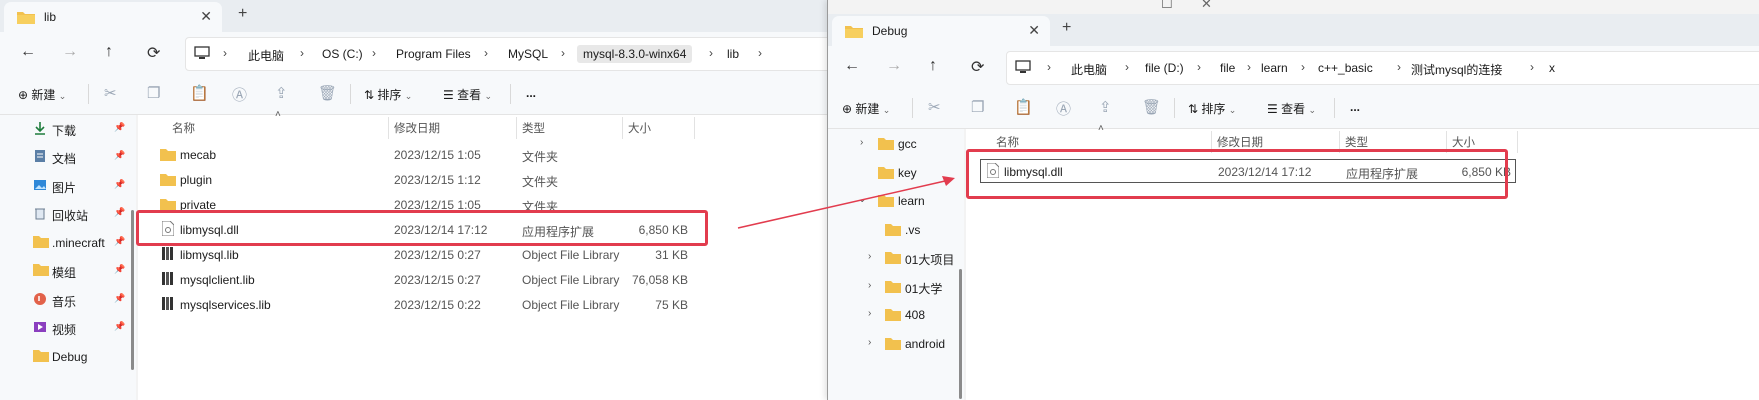  What do you see at coordinates (1456, 69) in the screenshot?
I see `breadcrumb-item: 测试mysql的连接` at bounding box center [1456, 69].